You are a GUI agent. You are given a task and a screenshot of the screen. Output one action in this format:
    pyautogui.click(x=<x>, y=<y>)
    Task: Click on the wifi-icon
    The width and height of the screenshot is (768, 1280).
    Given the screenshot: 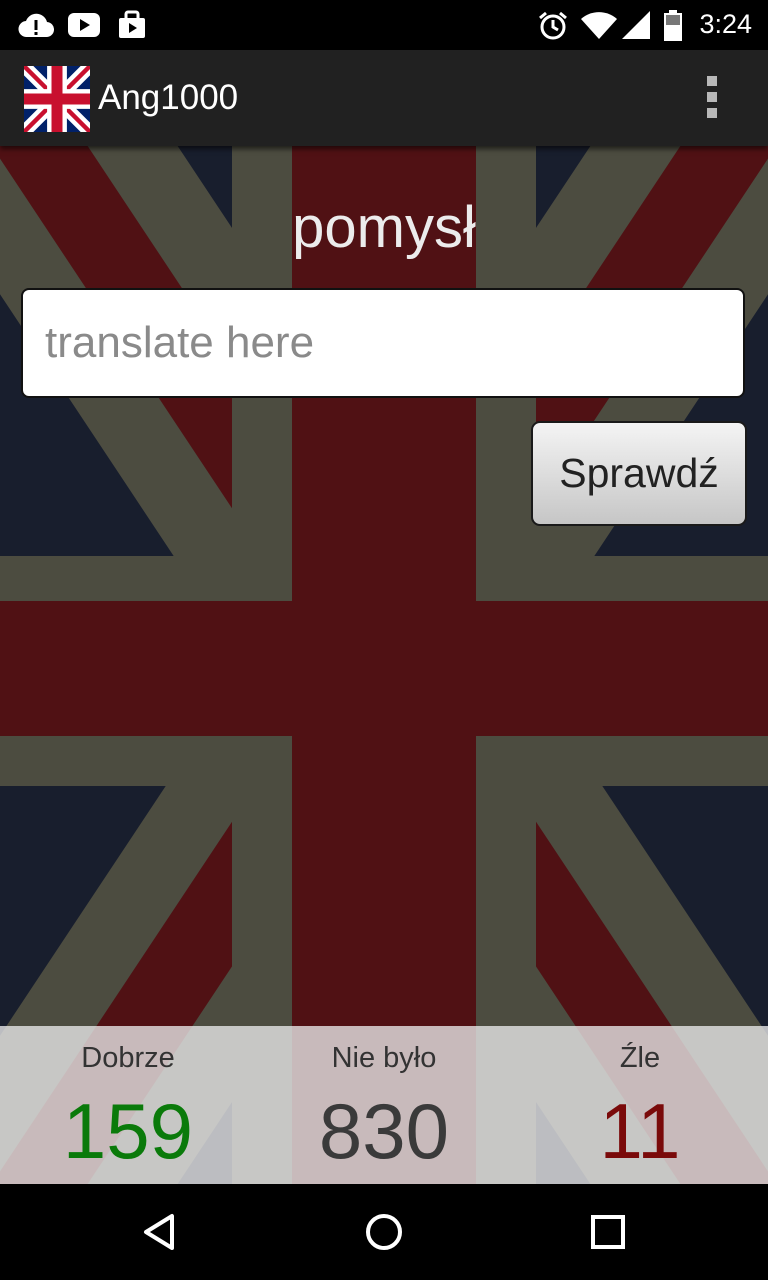 What is the action you would take?
    pyautogui.click(x=599, y=25)
    